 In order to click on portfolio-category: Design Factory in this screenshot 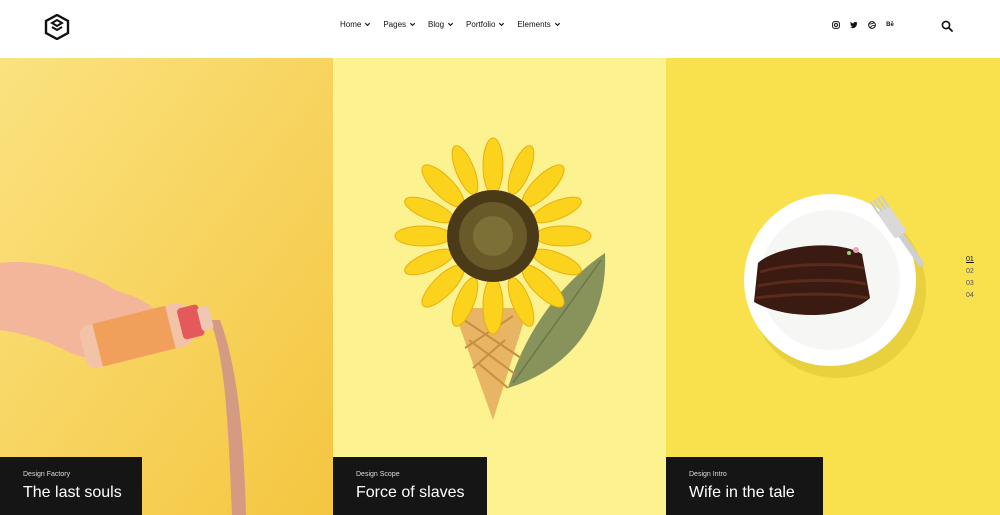, I will do `click(47, 474)`.